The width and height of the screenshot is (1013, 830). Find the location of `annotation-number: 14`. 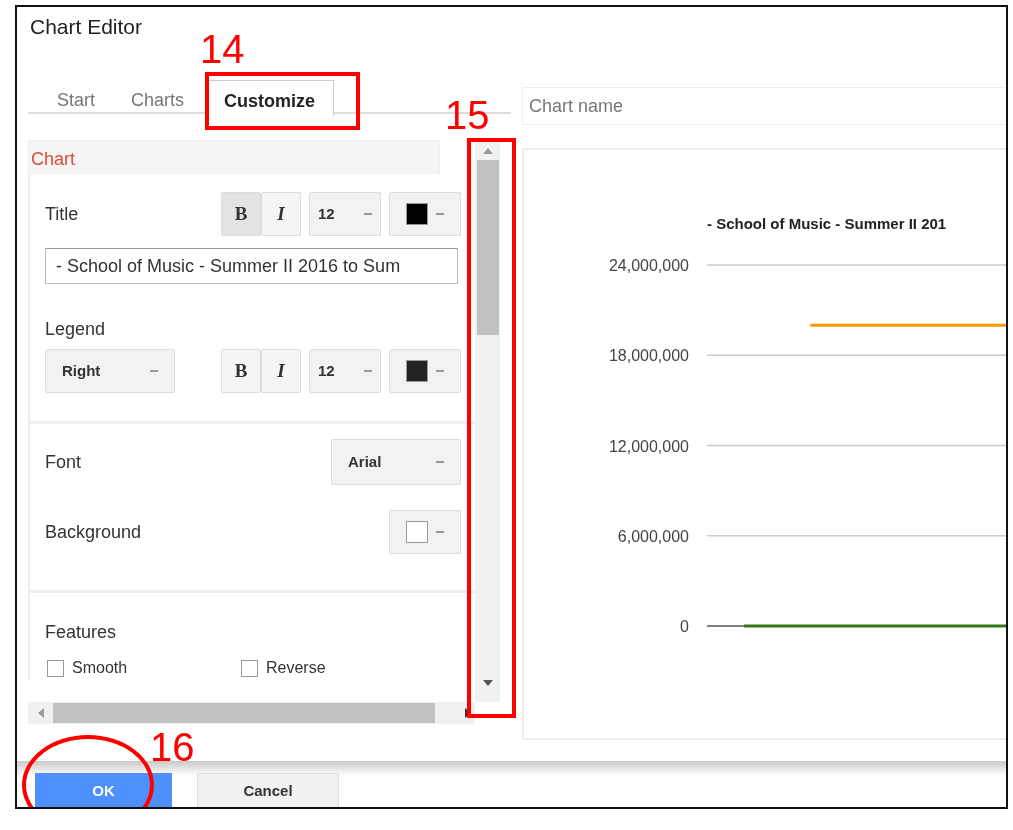

annotation-number: 14 is located at coordinates (222, 49).